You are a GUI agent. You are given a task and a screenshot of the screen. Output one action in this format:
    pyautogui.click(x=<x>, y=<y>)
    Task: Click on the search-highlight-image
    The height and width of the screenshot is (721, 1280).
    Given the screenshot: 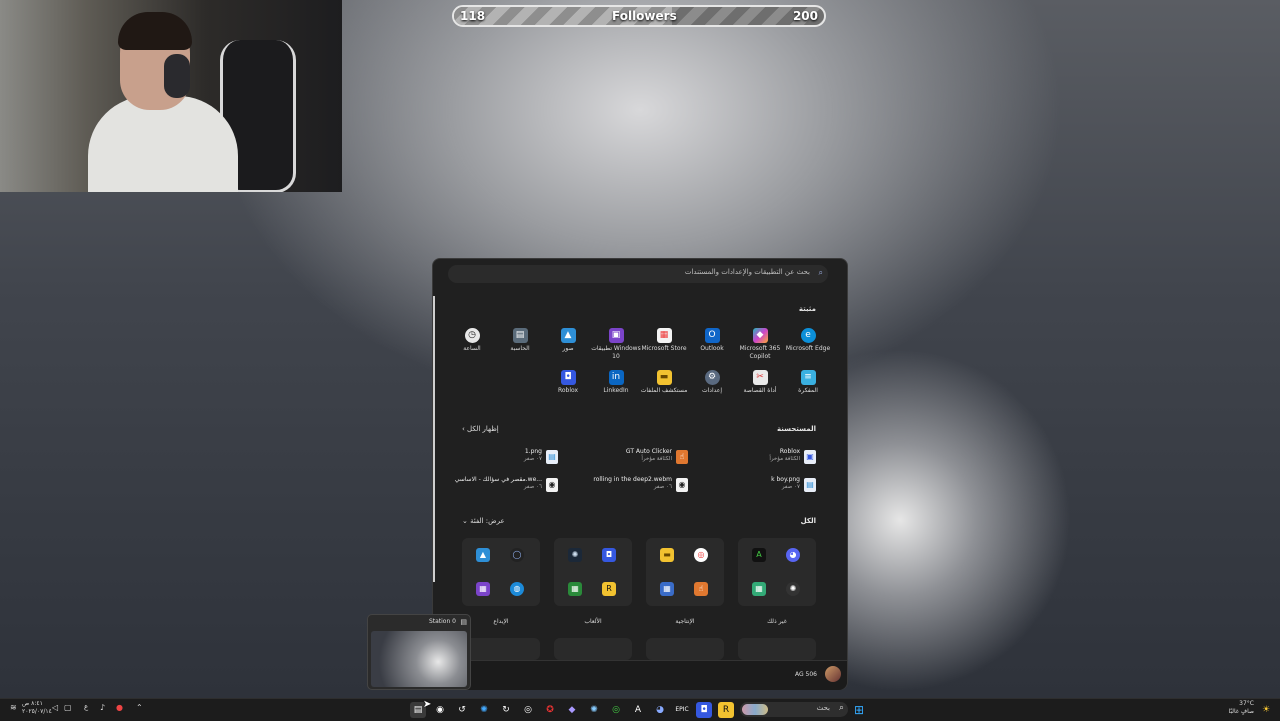 What is the action you would take?
    pyautogui.click(x=755, y=709)
    